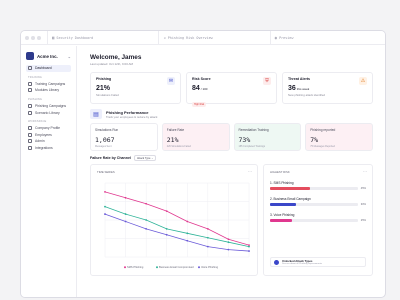 Image resolution: width=400 pixels, height=300 pixels. I want to click on attack-type-select: Attack Type ⌄, so click(145, 158).